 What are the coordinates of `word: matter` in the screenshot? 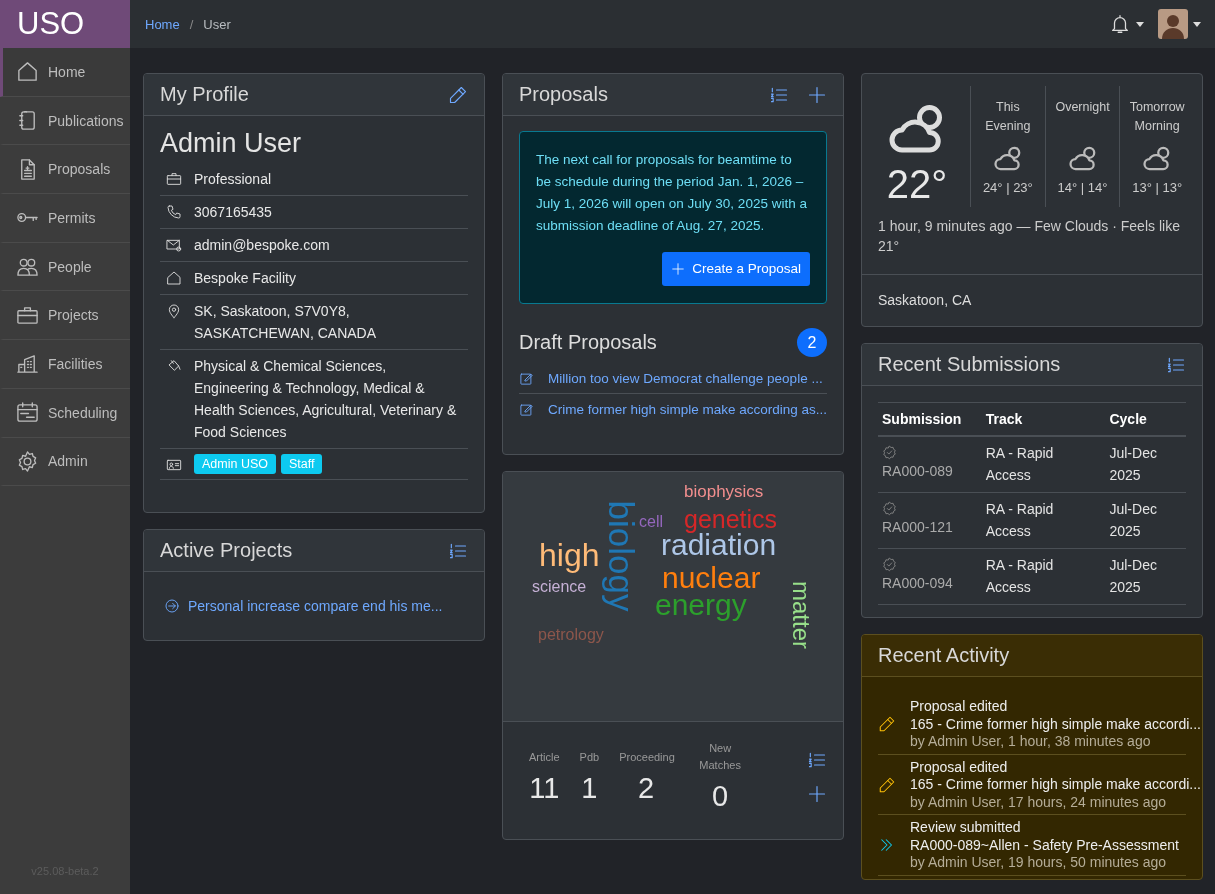 It's located at (801, 615).